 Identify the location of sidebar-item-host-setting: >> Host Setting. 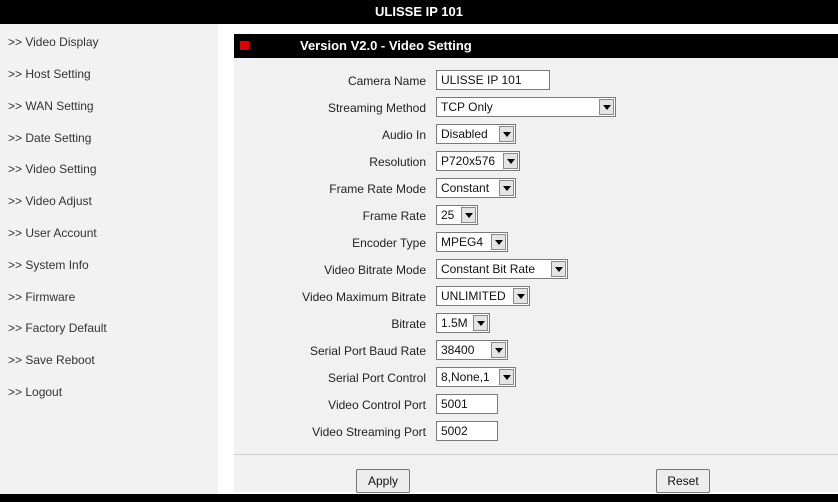
(49, 74).